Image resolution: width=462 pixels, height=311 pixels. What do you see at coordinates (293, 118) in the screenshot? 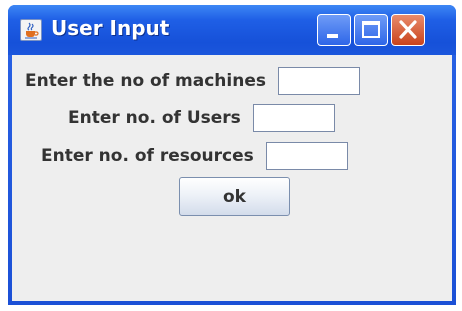
I see `users-input` at bounding box center [293, 118].